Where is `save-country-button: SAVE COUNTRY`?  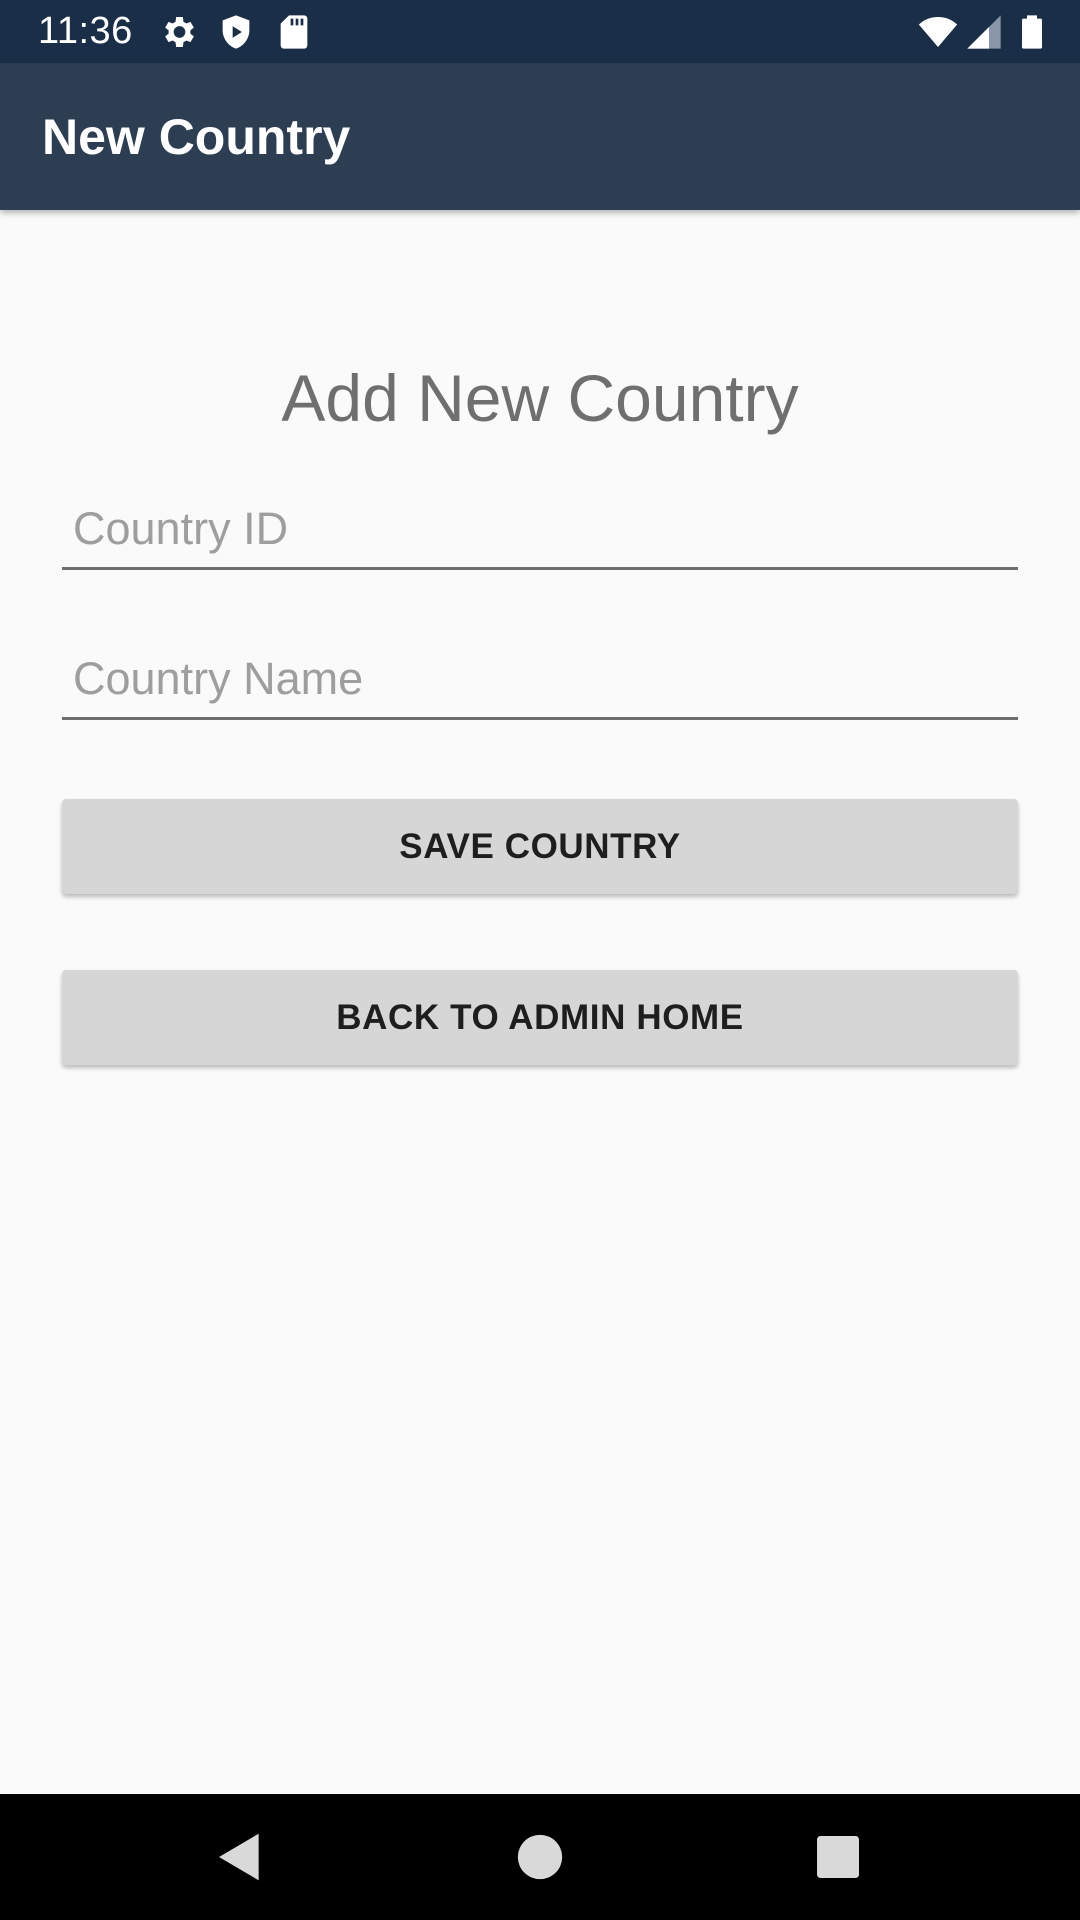
save-country-button: SAVE COUNTRY is located at coordinates (540, 846).